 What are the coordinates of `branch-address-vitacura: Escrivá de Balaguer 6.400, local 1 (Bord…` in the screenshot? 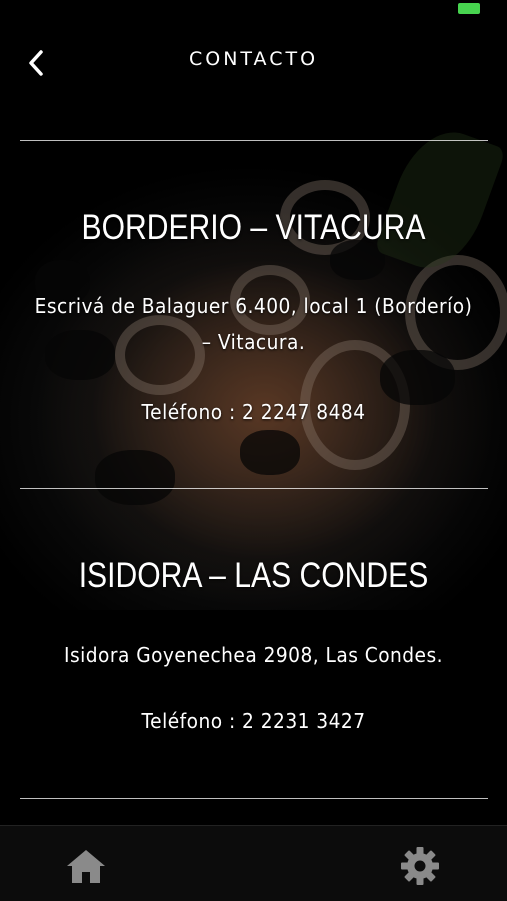 It's located at (254, 324).